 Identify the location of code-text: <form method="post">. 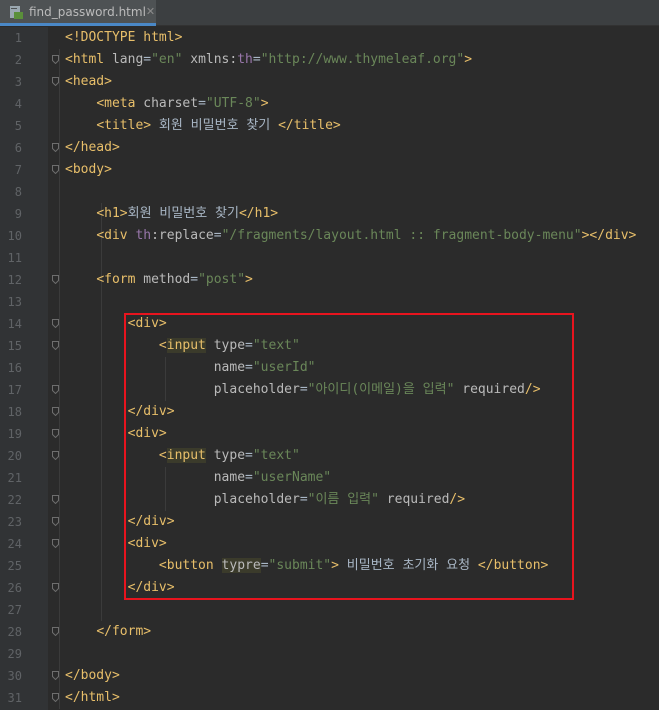
(159, 280).